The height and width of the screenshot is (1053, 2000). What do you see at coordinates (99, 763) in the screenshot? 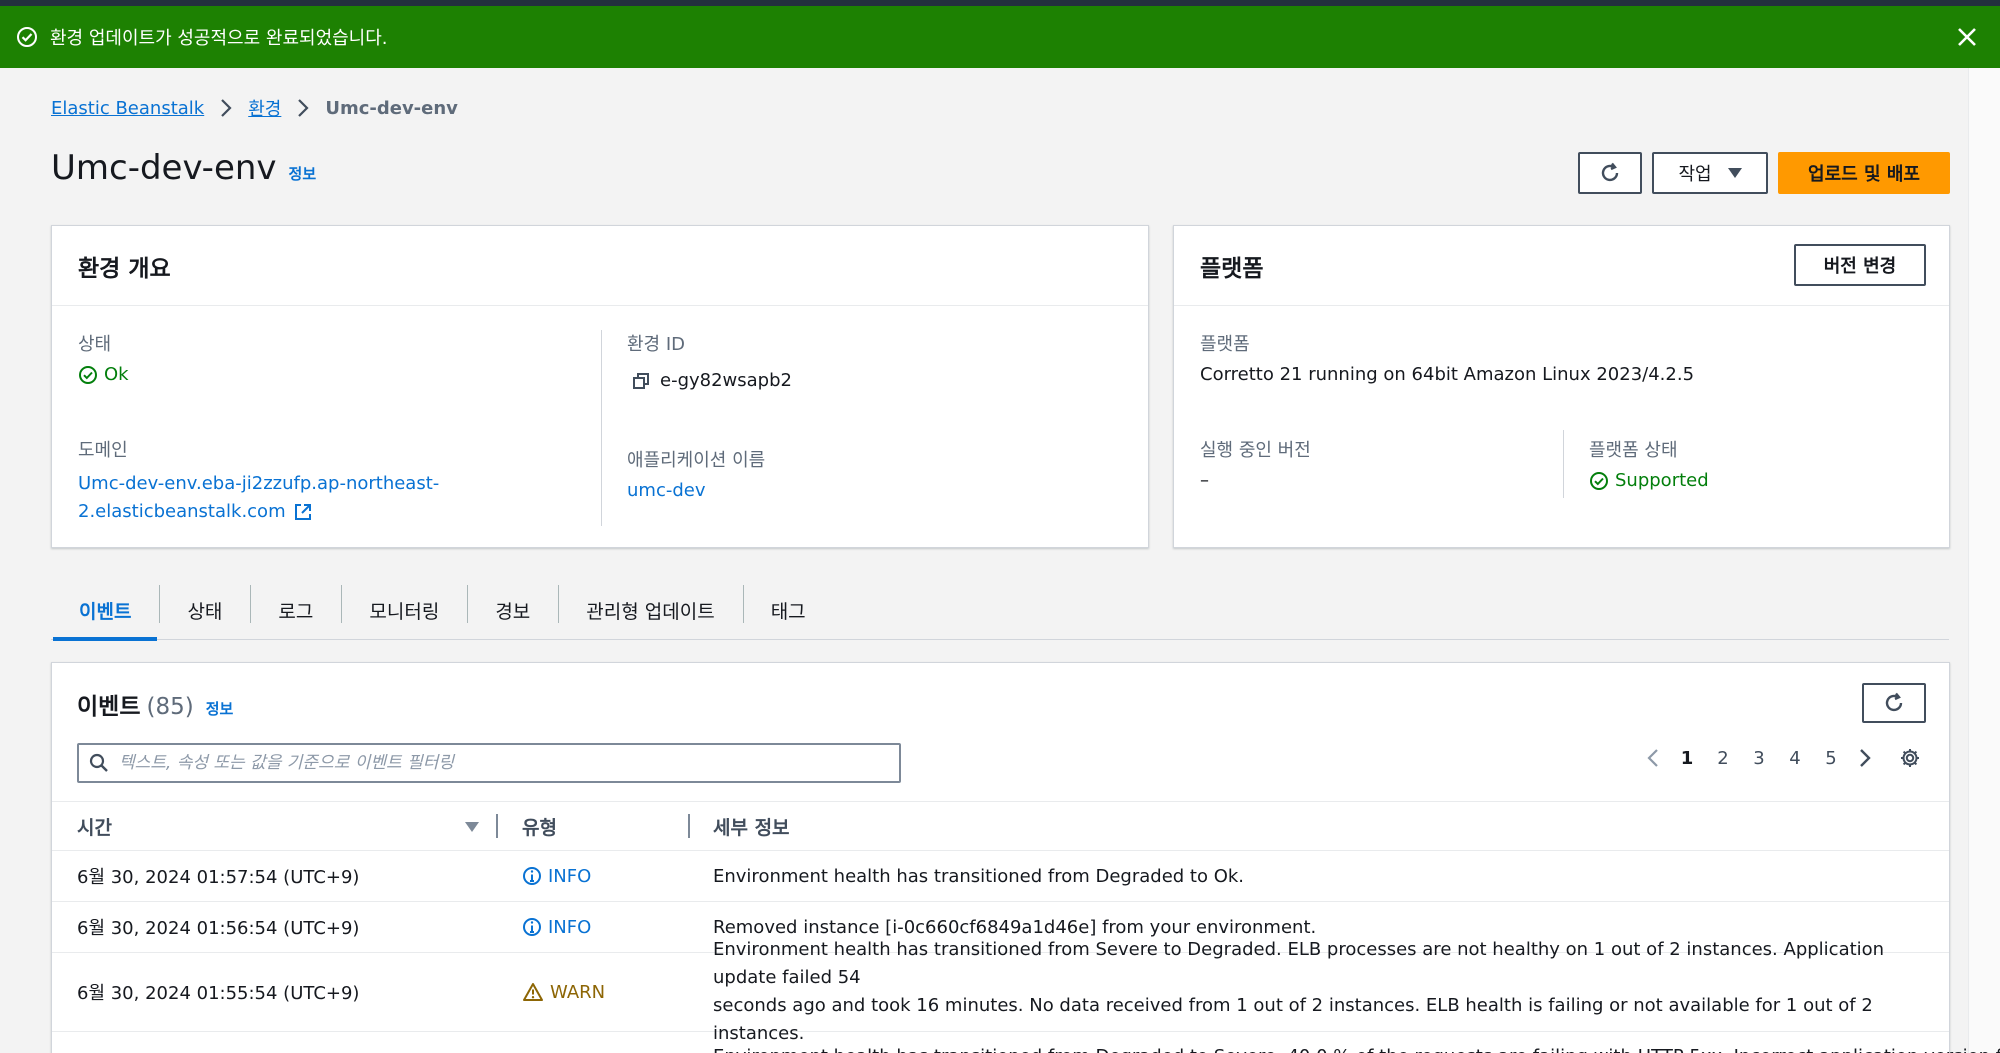
I see `search-icon` at bounding box center [99, 763].